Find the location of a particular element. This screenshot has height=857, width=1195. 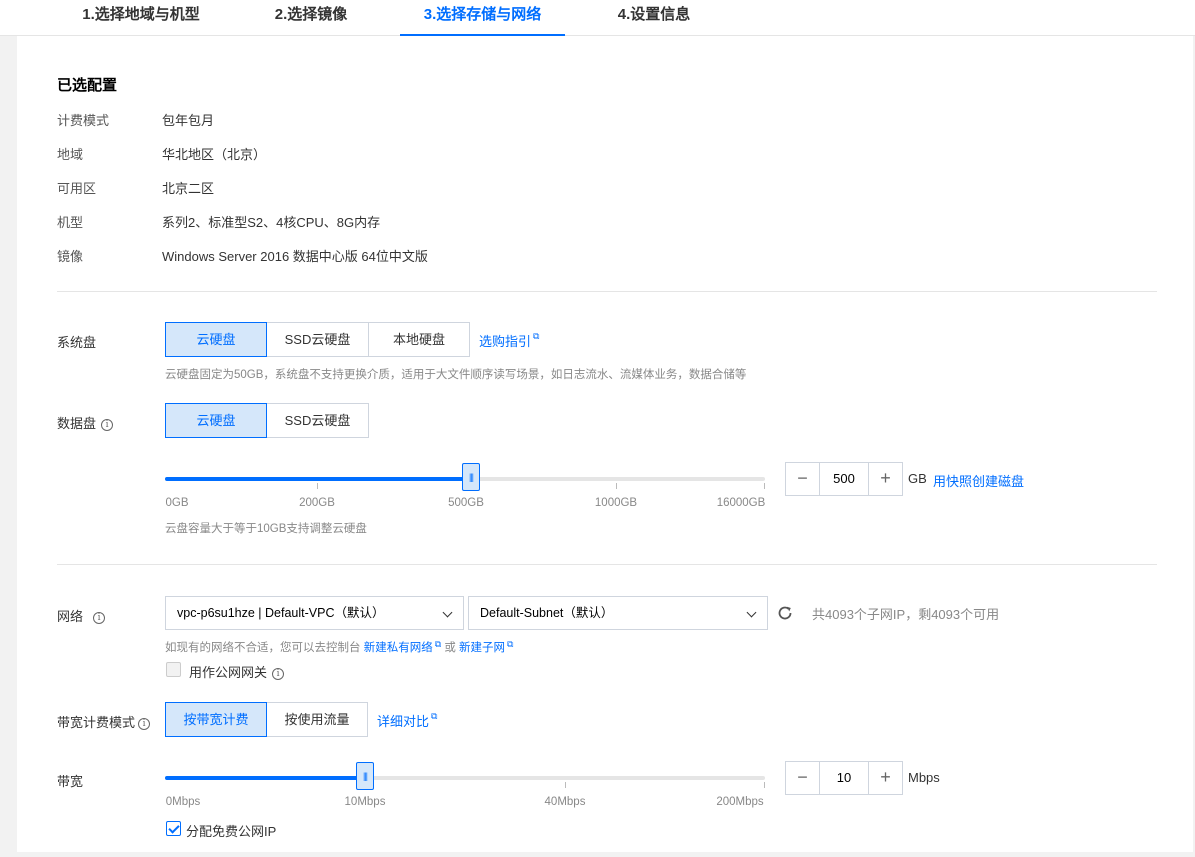

snapshot-create-disk-link: 用快照创建磁盘 is located at coordinates (978, 480).